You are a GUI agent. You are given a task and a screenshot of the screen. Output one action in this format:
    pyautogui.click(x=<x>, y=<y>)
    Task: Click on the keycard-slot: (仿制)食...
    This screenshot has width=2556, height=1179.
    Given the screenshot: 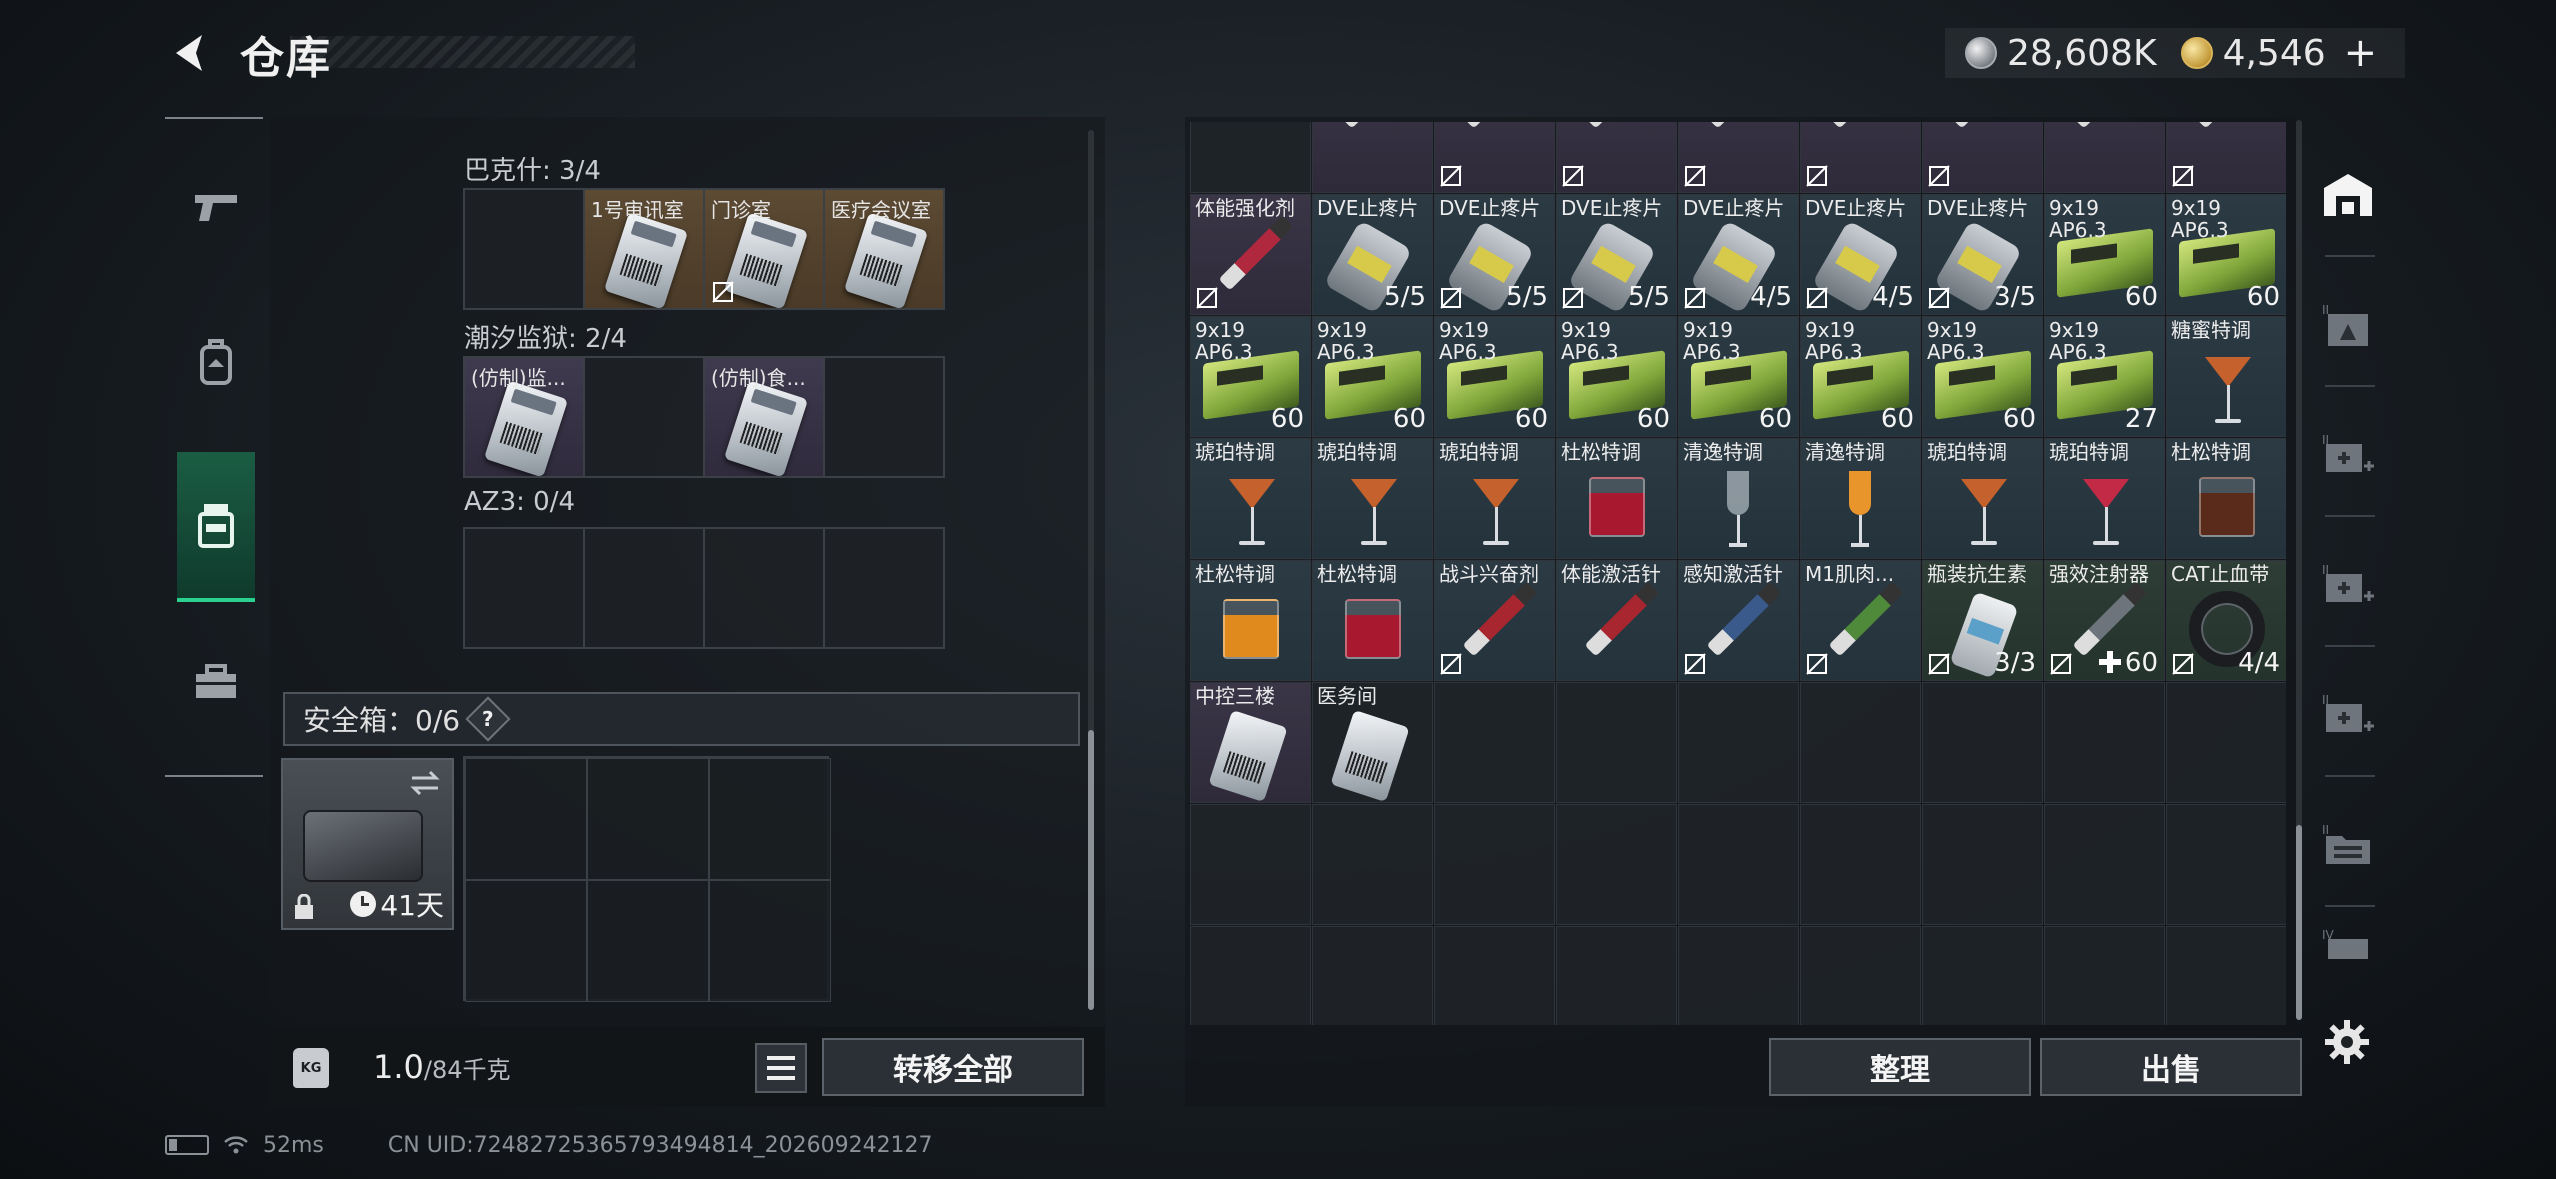 What is the action you would take?
    pyautogui.click(x=764, y=417)
    